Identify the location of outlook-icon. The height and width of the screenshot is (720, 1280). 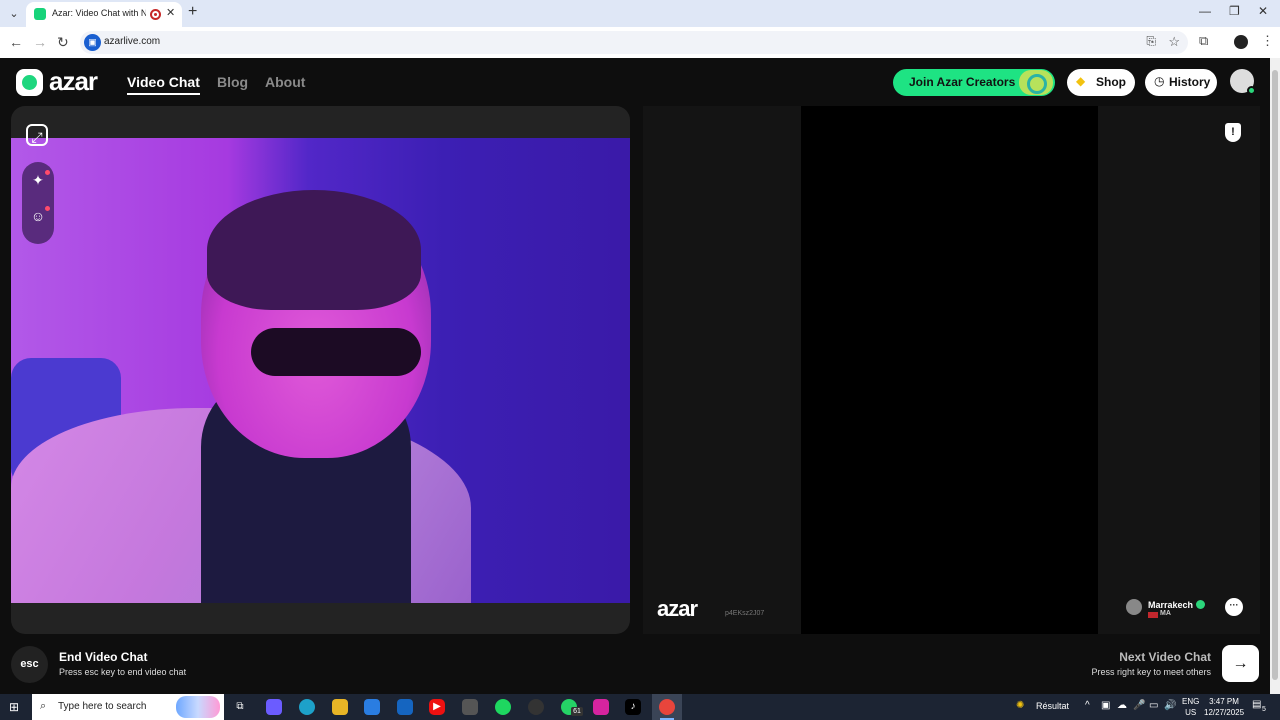
(405, 707).